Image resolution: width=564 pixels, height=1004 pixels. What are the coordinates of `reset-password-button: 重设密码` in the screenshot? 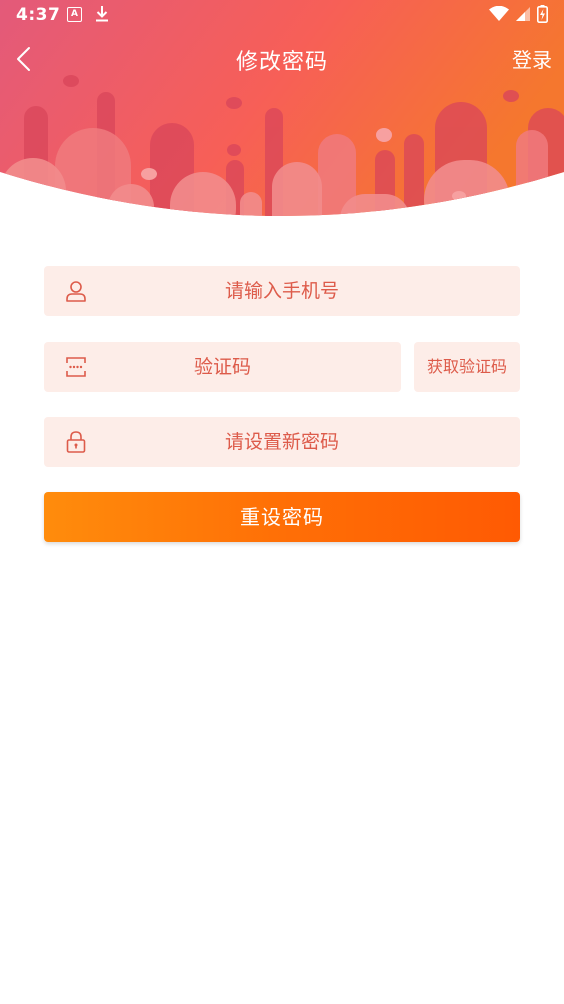 It's located at (282, 517).